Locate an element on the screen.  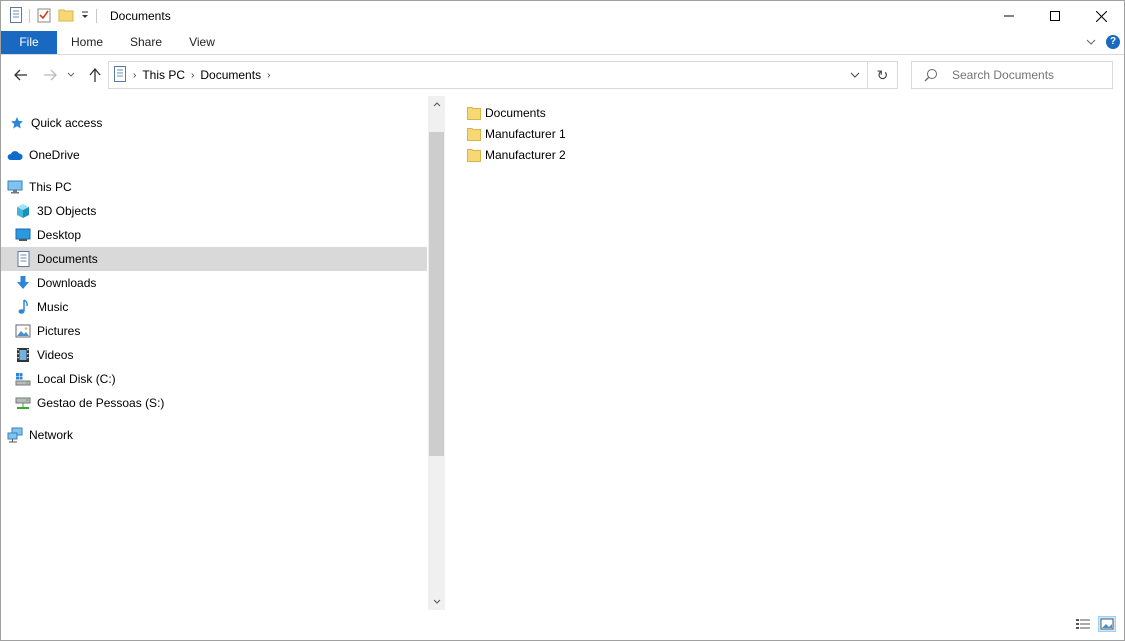
breadcrumb-documents: Documents is located at coordinates (230, 75).